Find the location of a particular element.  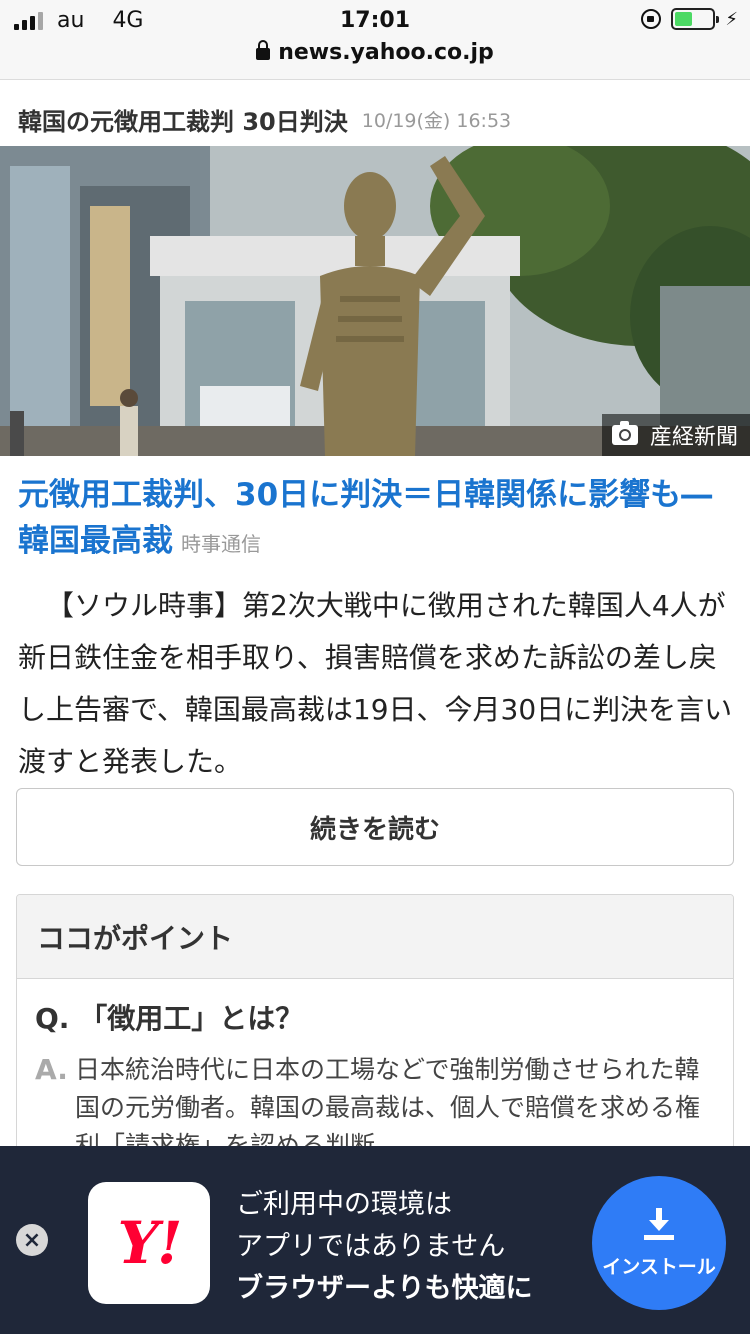

download-icon is located at coordinates (659, 1223).